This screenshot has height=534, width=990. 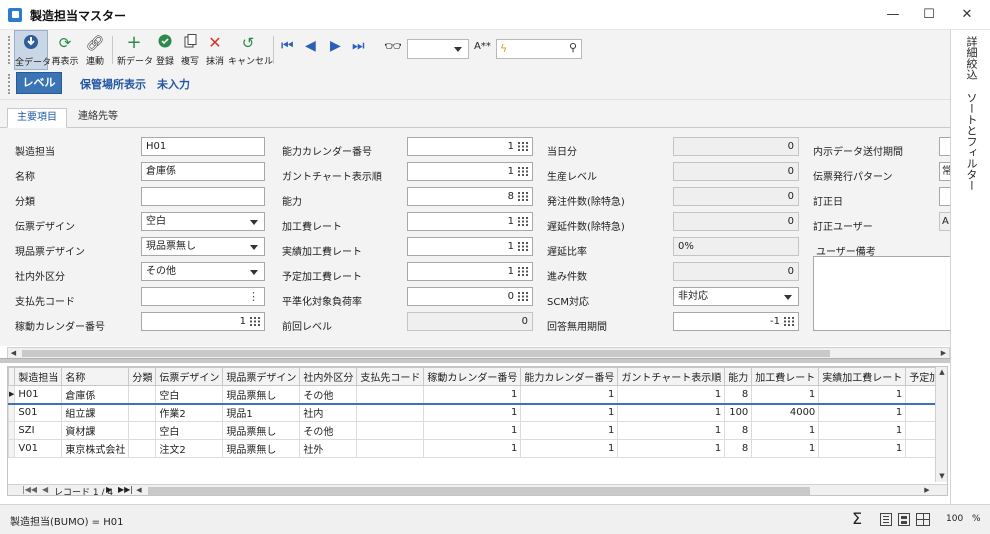 What do you see at coordinates (203, 271) in the screenshot?
I see `inout-category-select: その他` at bounding box center [203, 271].